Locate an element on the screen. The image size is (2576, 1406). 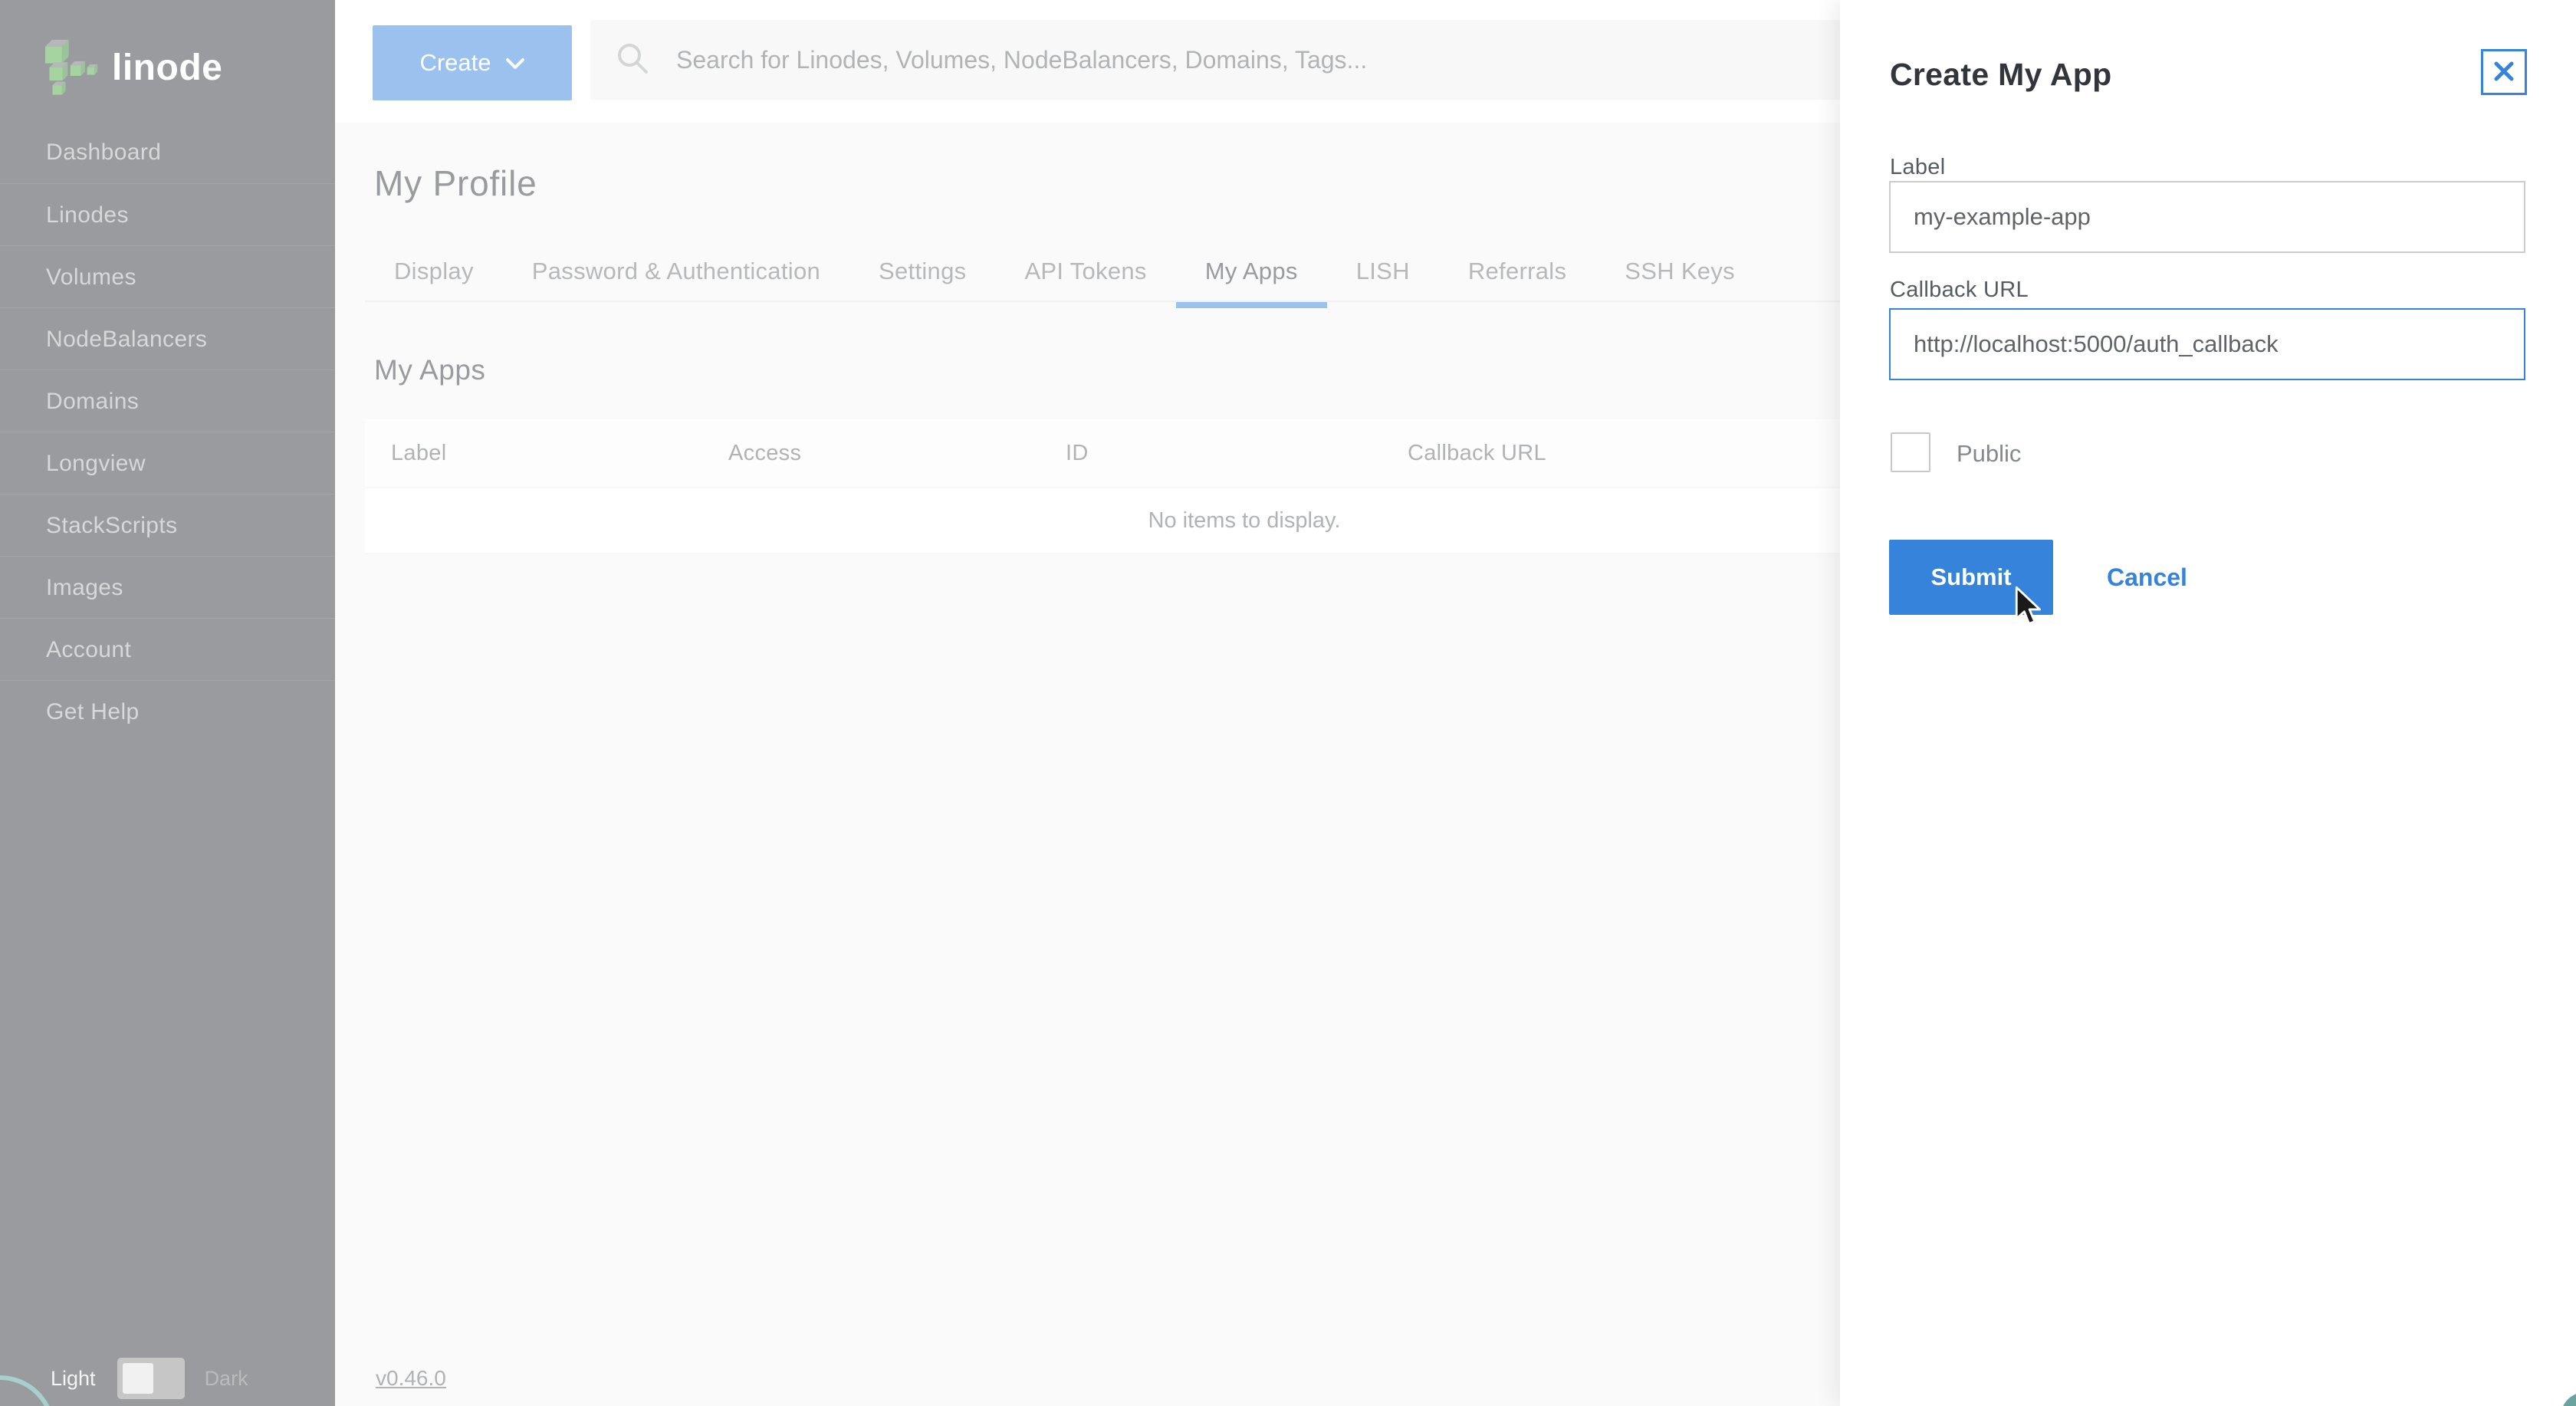
callback-url-input is located at coordinates (2207, 344).